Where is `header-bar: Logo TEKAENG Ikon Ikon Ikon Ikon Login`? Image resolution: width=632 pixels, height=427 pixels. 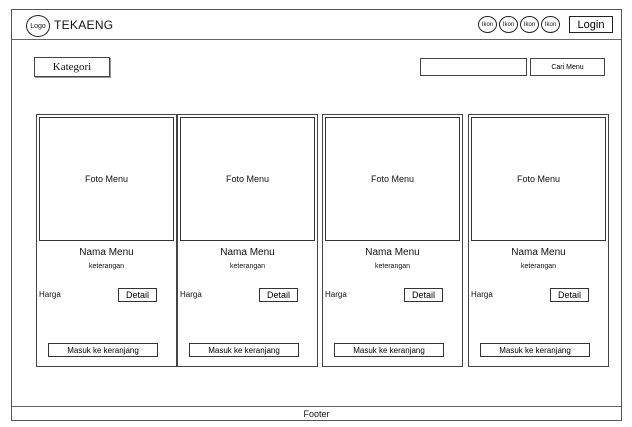
header-bar: Logo TEKAENG Ikon Ikon Ikon Ikon Login is located at coordinates (316, 25).